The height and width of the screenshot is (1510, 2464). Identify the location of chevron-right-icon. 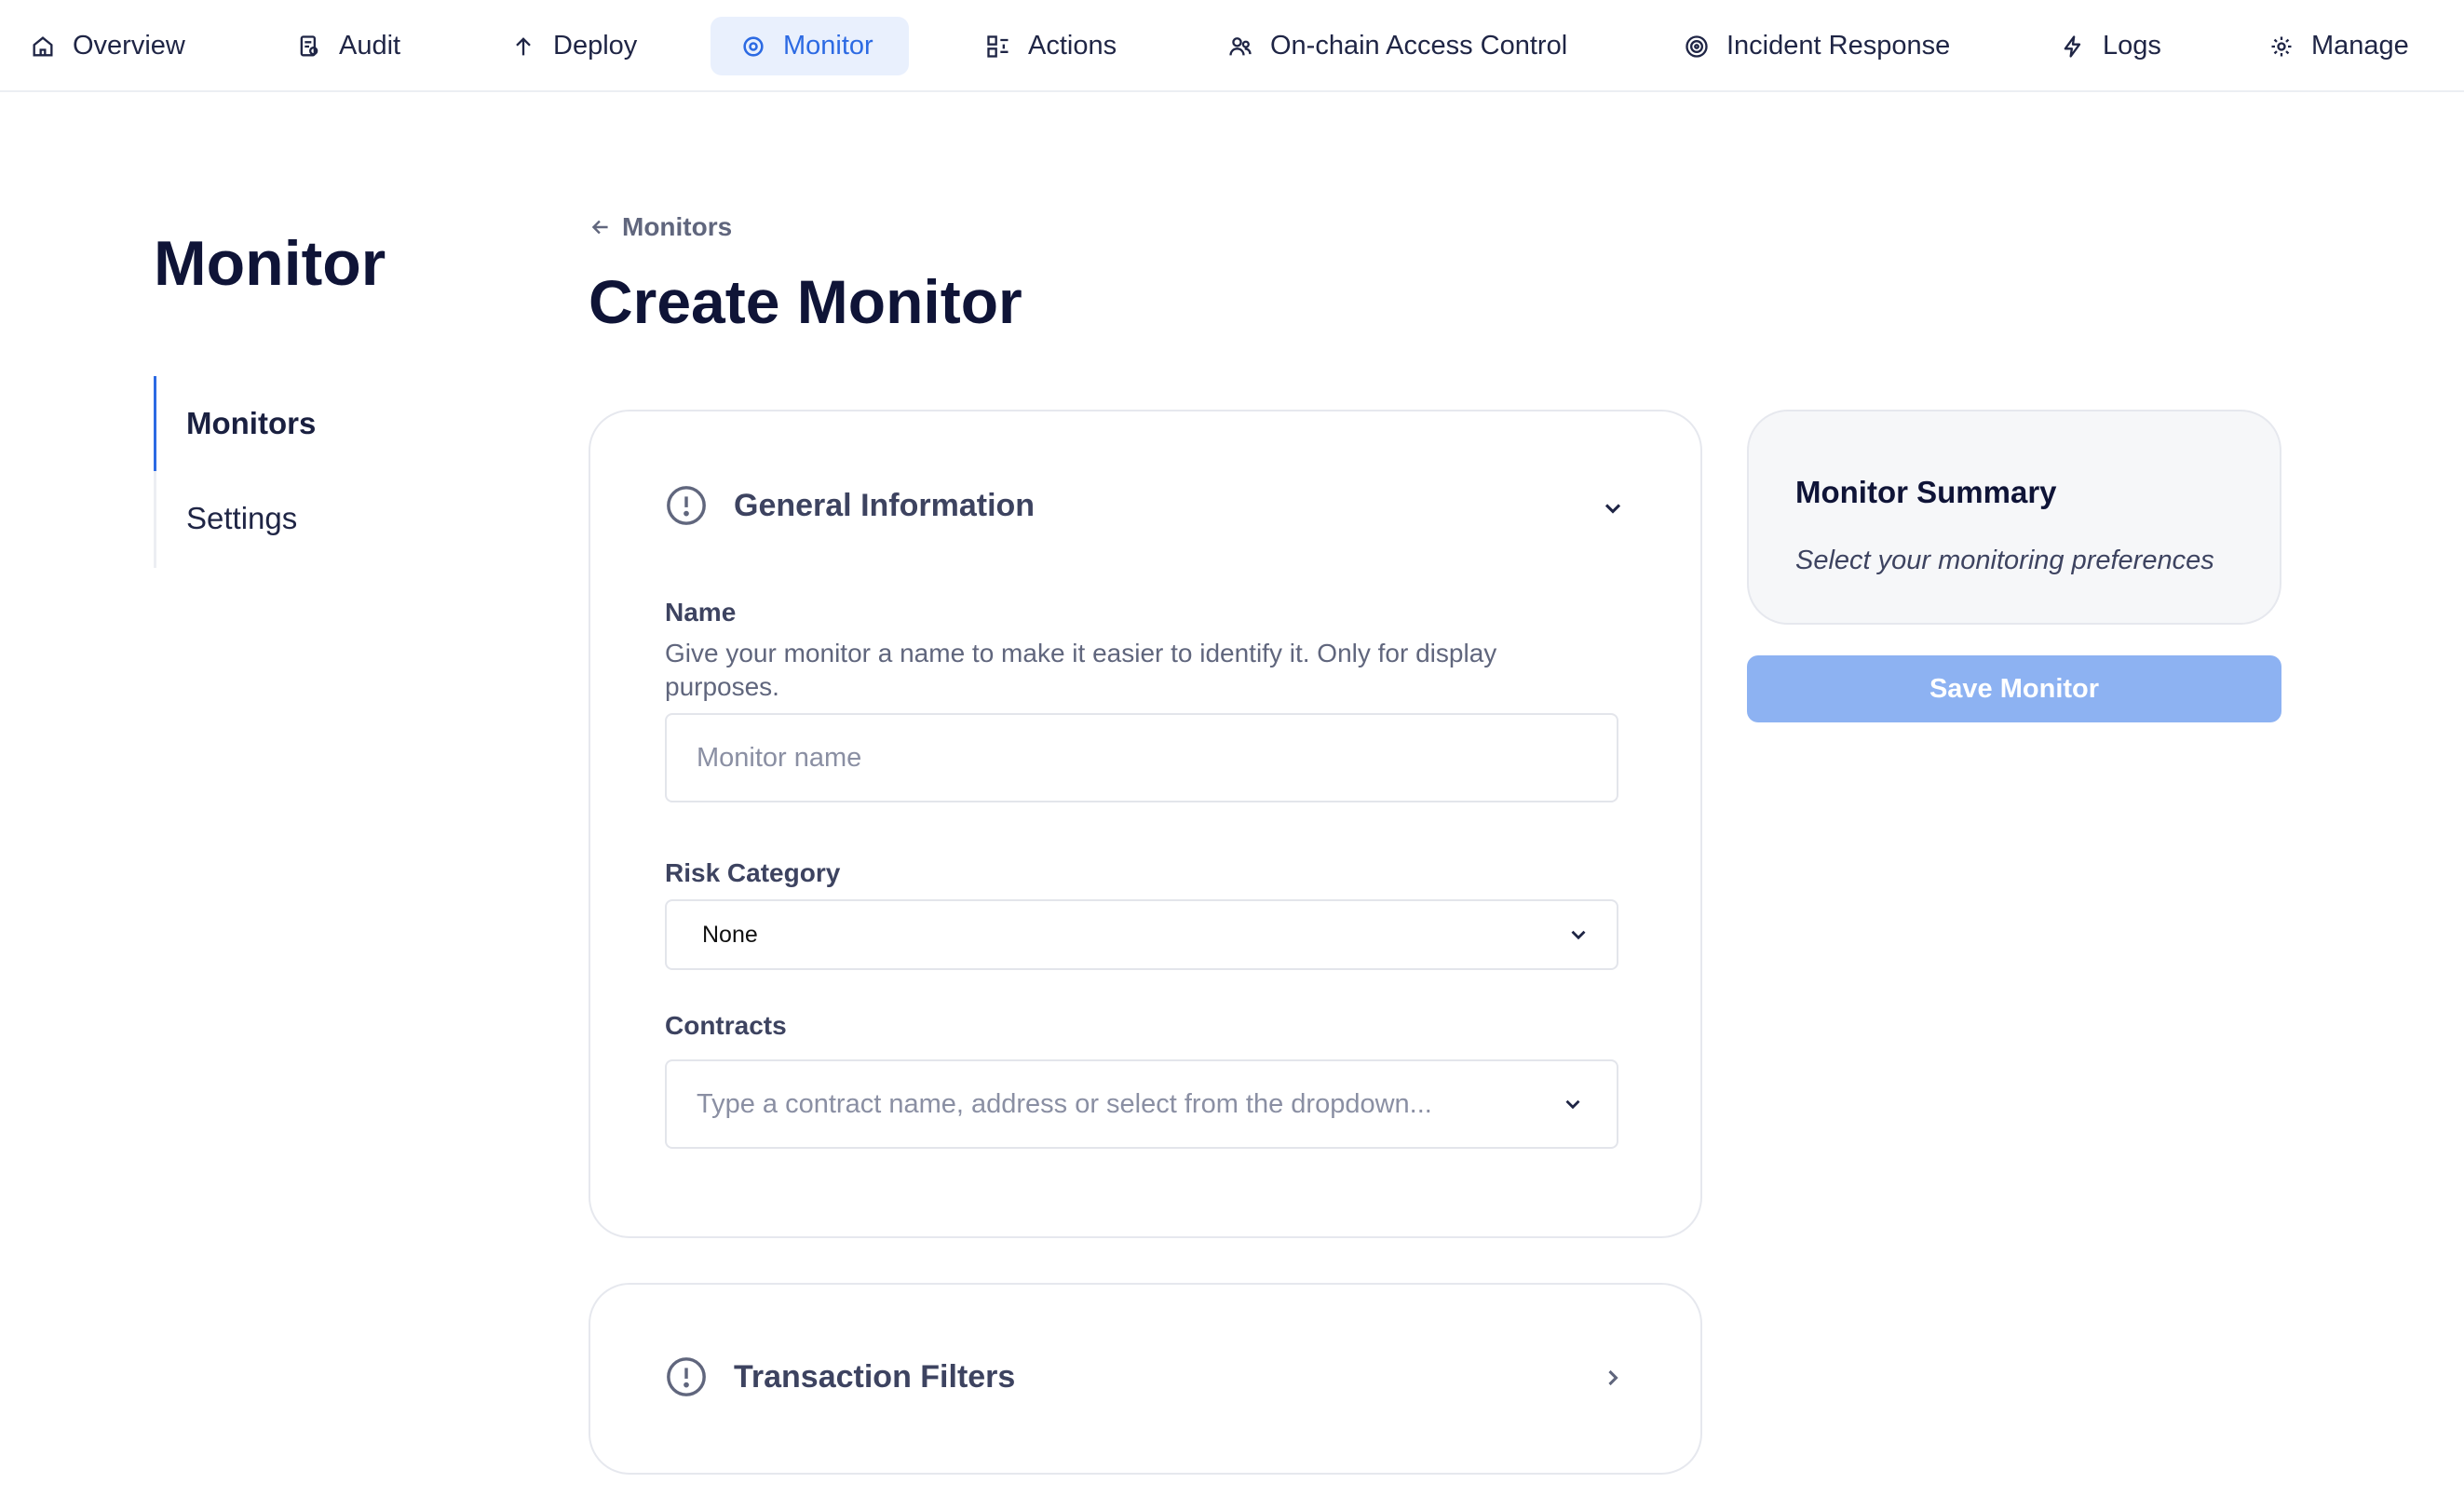
(1613, 1378).